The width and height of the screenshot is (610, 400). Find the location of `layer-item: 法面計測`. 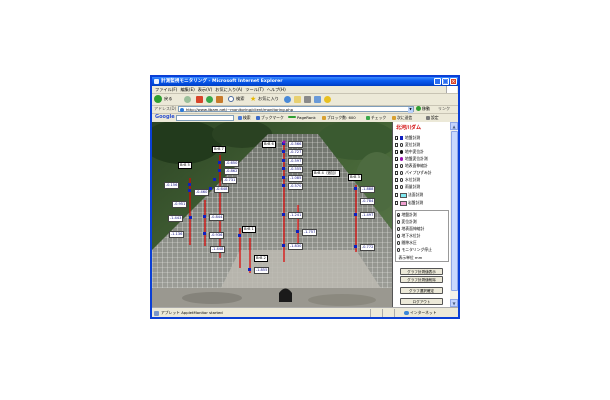

layer-item: 法面計測 is located at coordinates (422, 195).